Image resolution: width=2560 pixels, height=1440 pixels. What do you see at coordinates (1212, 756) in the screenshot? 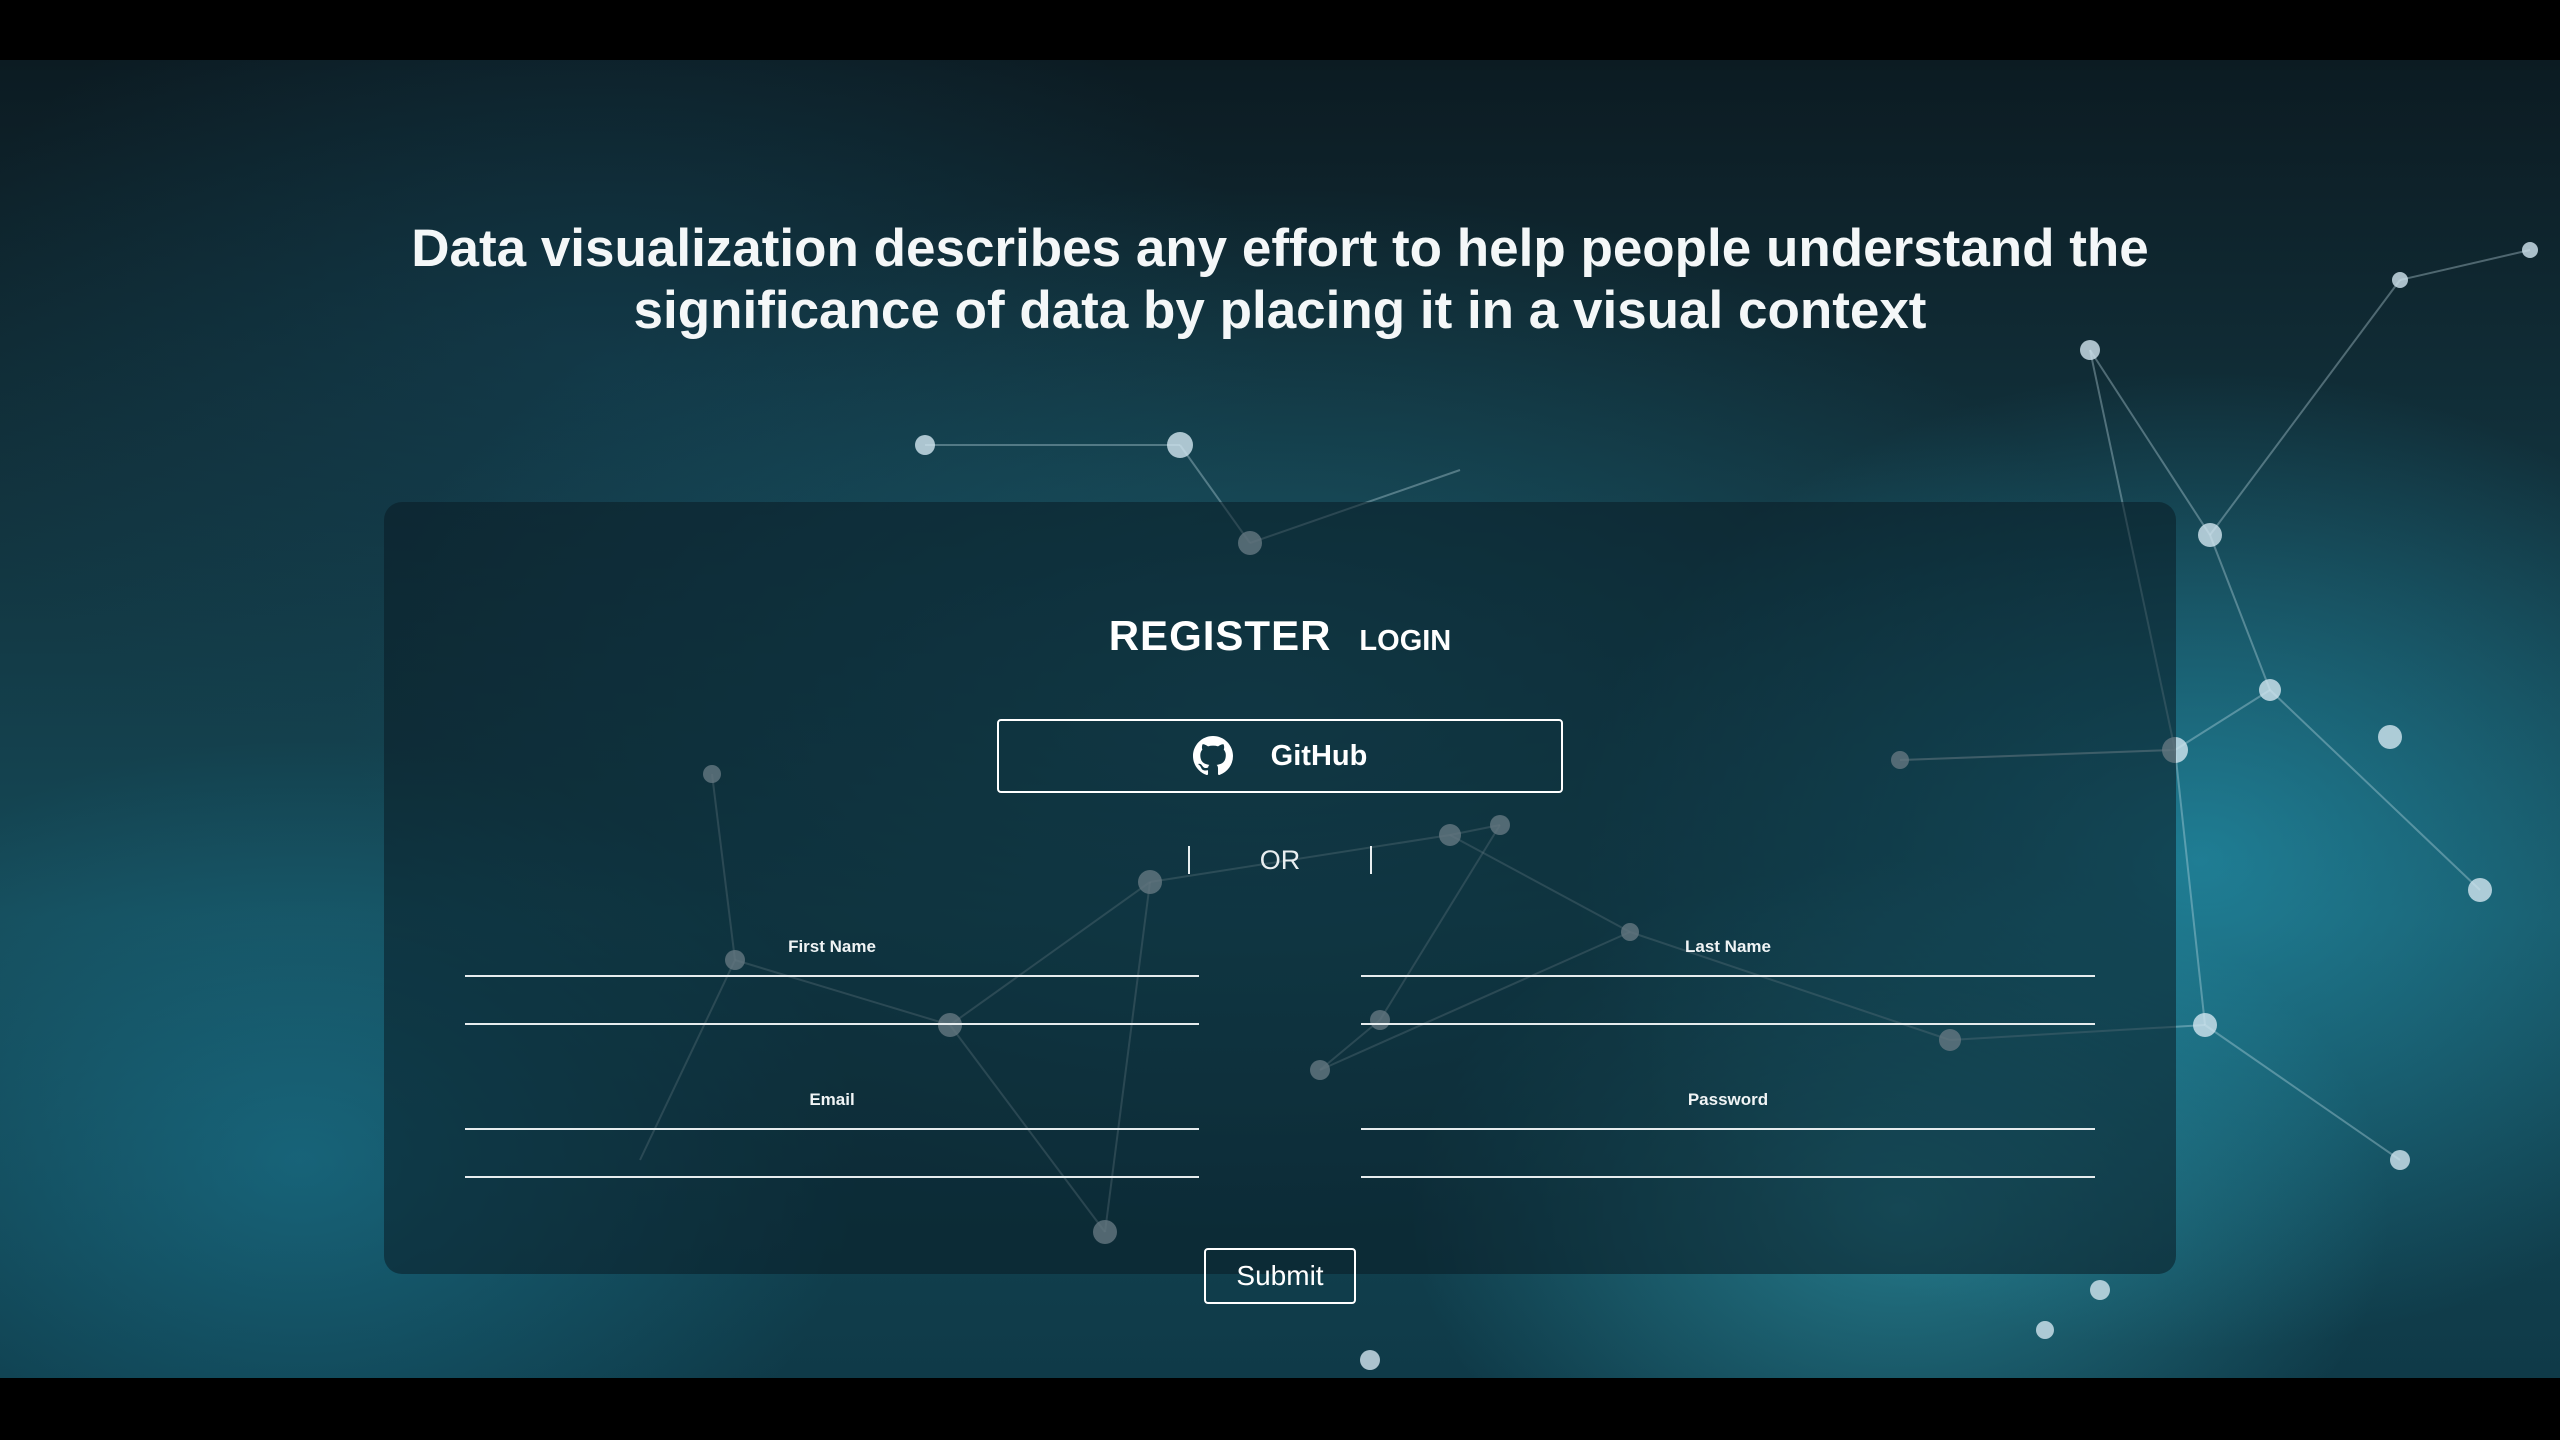
I see `github-icon` at bounding box center [1212, 756].